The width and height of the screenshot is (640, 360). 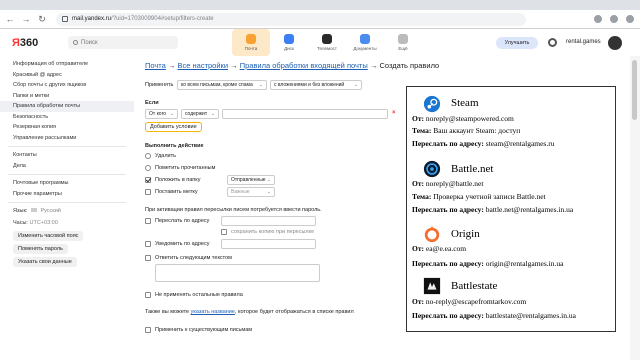 What do you see at coordinates (448, 143) in the screenshot?
I see `steam-forward-label: Переслать по адресу:` at bounding box center [448, 143].